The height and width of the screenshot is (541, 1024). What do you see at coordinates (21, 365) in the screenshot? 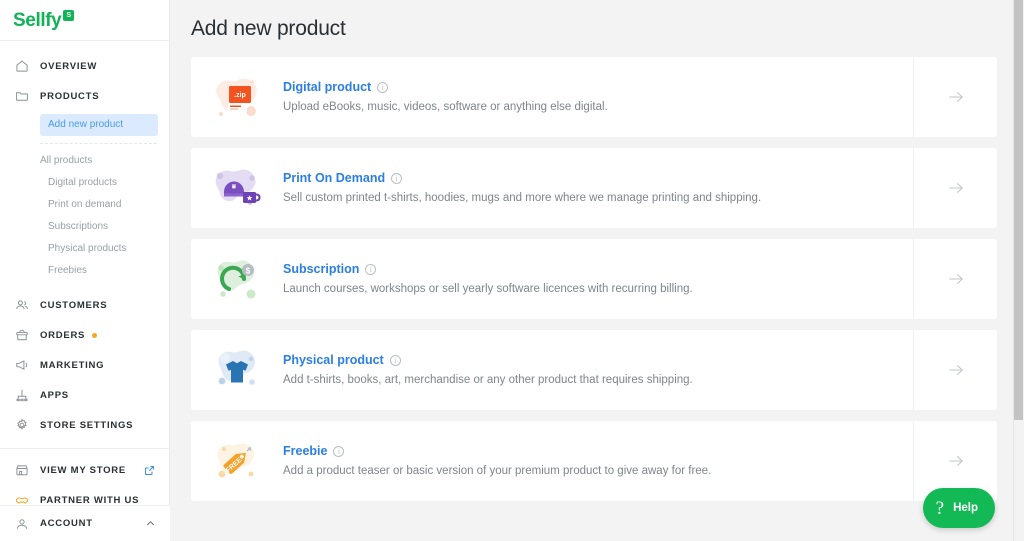
I see `megaphone-icon` at bounding box center [21, 365].